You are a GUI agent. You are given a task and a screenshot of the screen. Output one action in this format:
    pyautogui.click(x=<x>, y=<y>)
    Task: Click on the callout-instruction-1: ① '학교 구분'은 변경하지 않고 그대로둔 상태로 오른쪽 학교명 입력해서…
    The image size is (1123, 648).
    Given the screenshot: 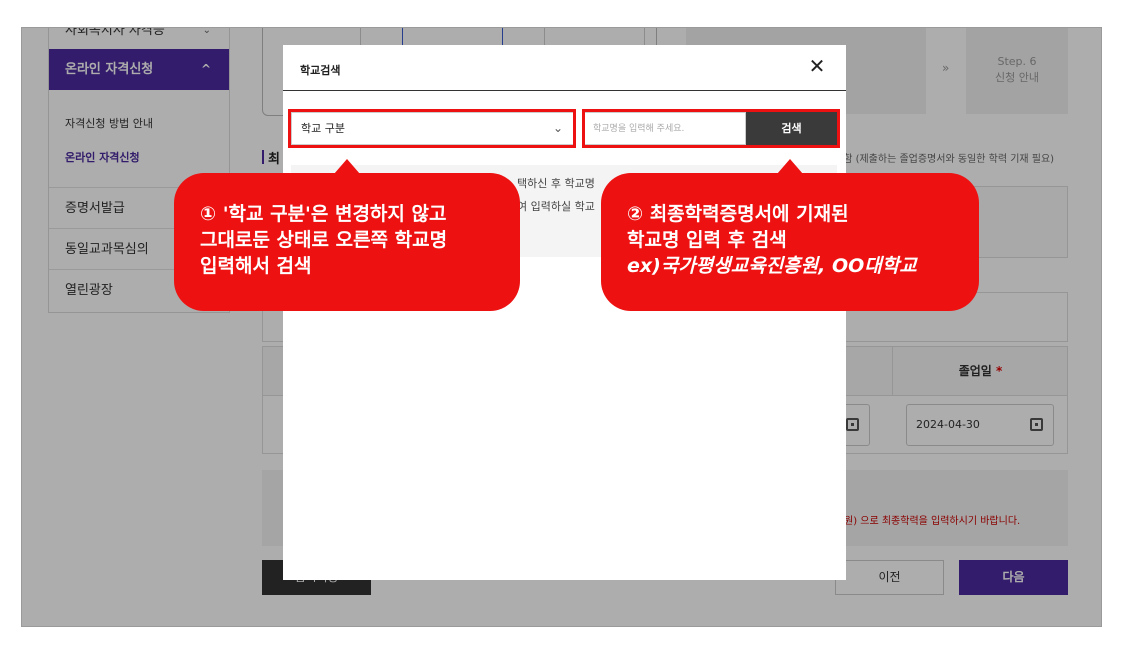 What is the action you would take?
    pyautogui.click(x=347, y=235)
    